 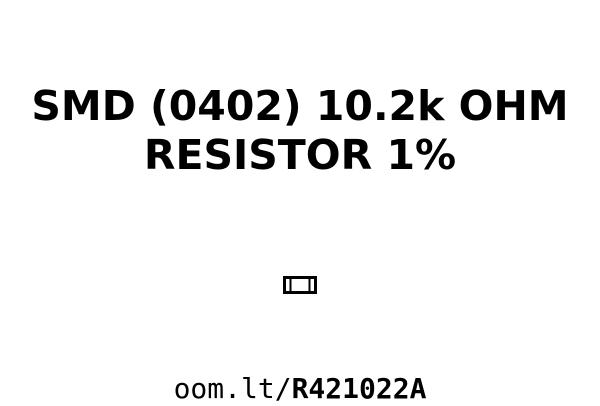 What do you see at coordinates (300, 106) in the screenshot?
I see `part-title-line-1: SMD (0402) 10.2k OHM` at bounding box center [300, 106].